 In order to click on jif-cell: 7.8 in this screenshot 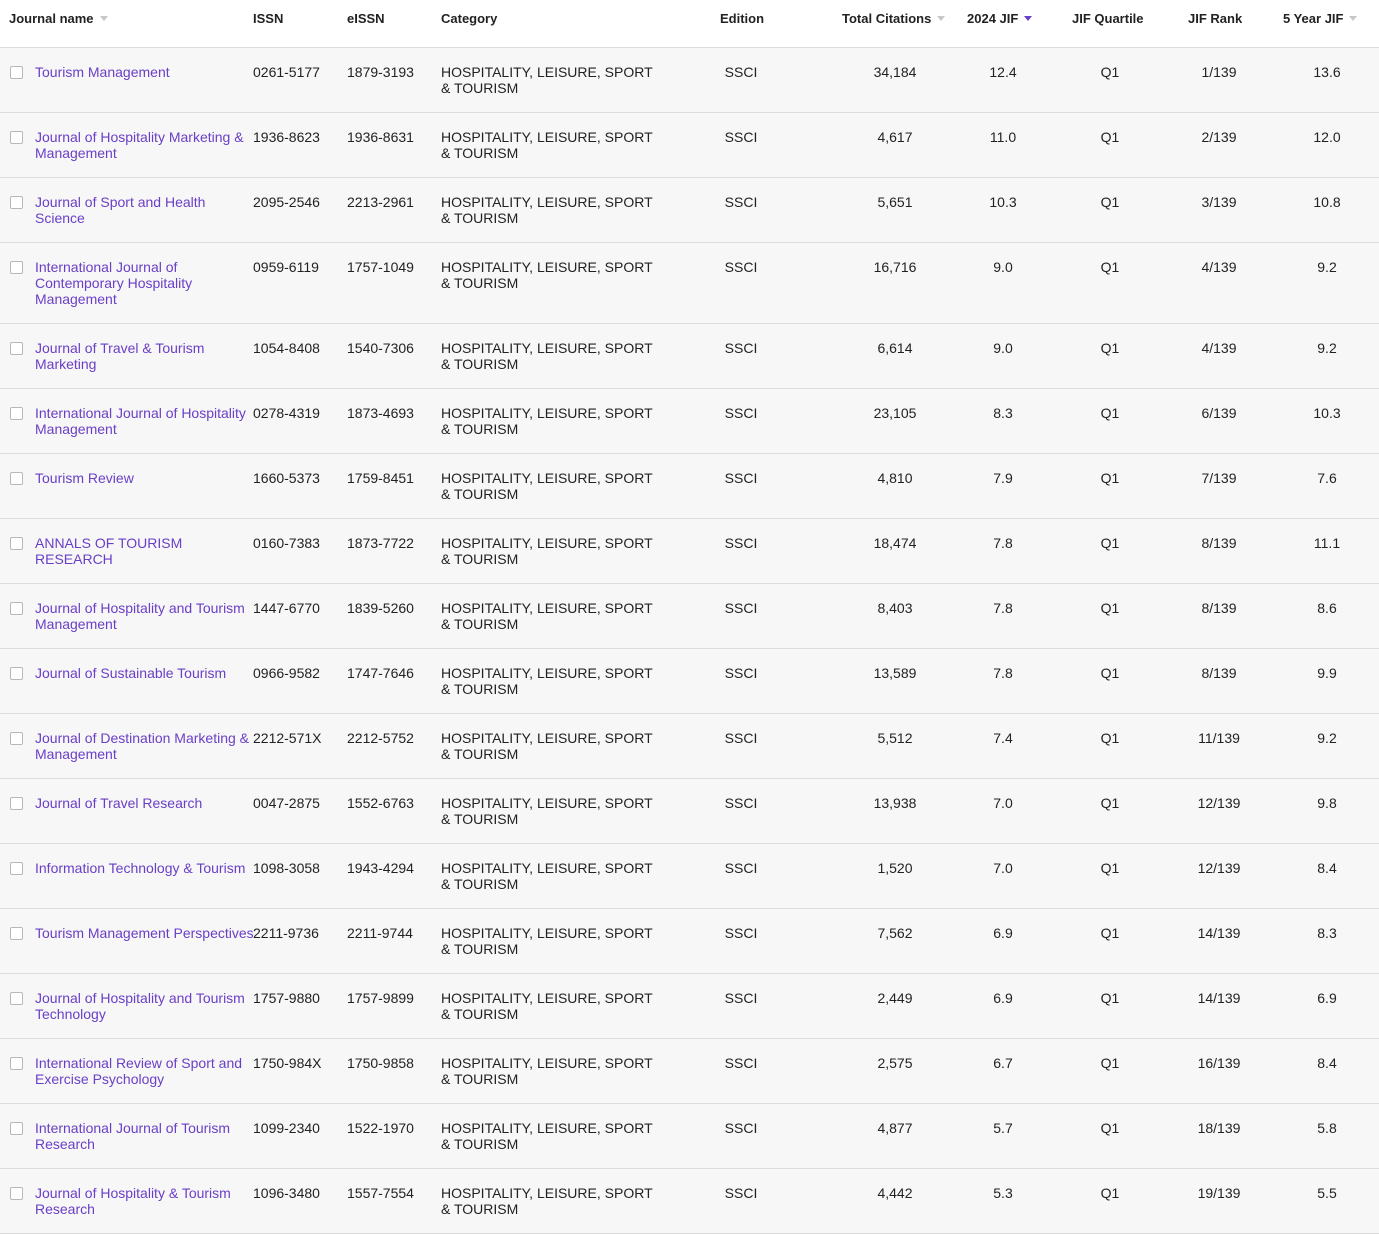, I will do `click(1003, 608)`.